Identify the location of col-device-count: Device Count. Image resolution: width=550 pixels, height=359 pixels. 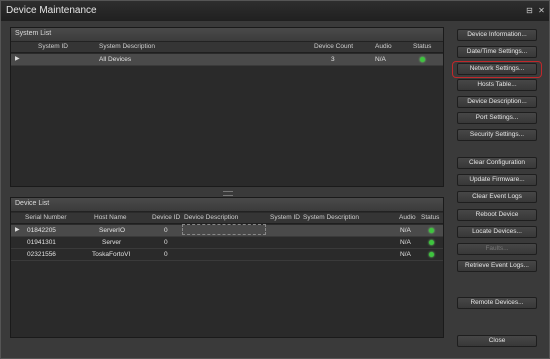
(333, 46).